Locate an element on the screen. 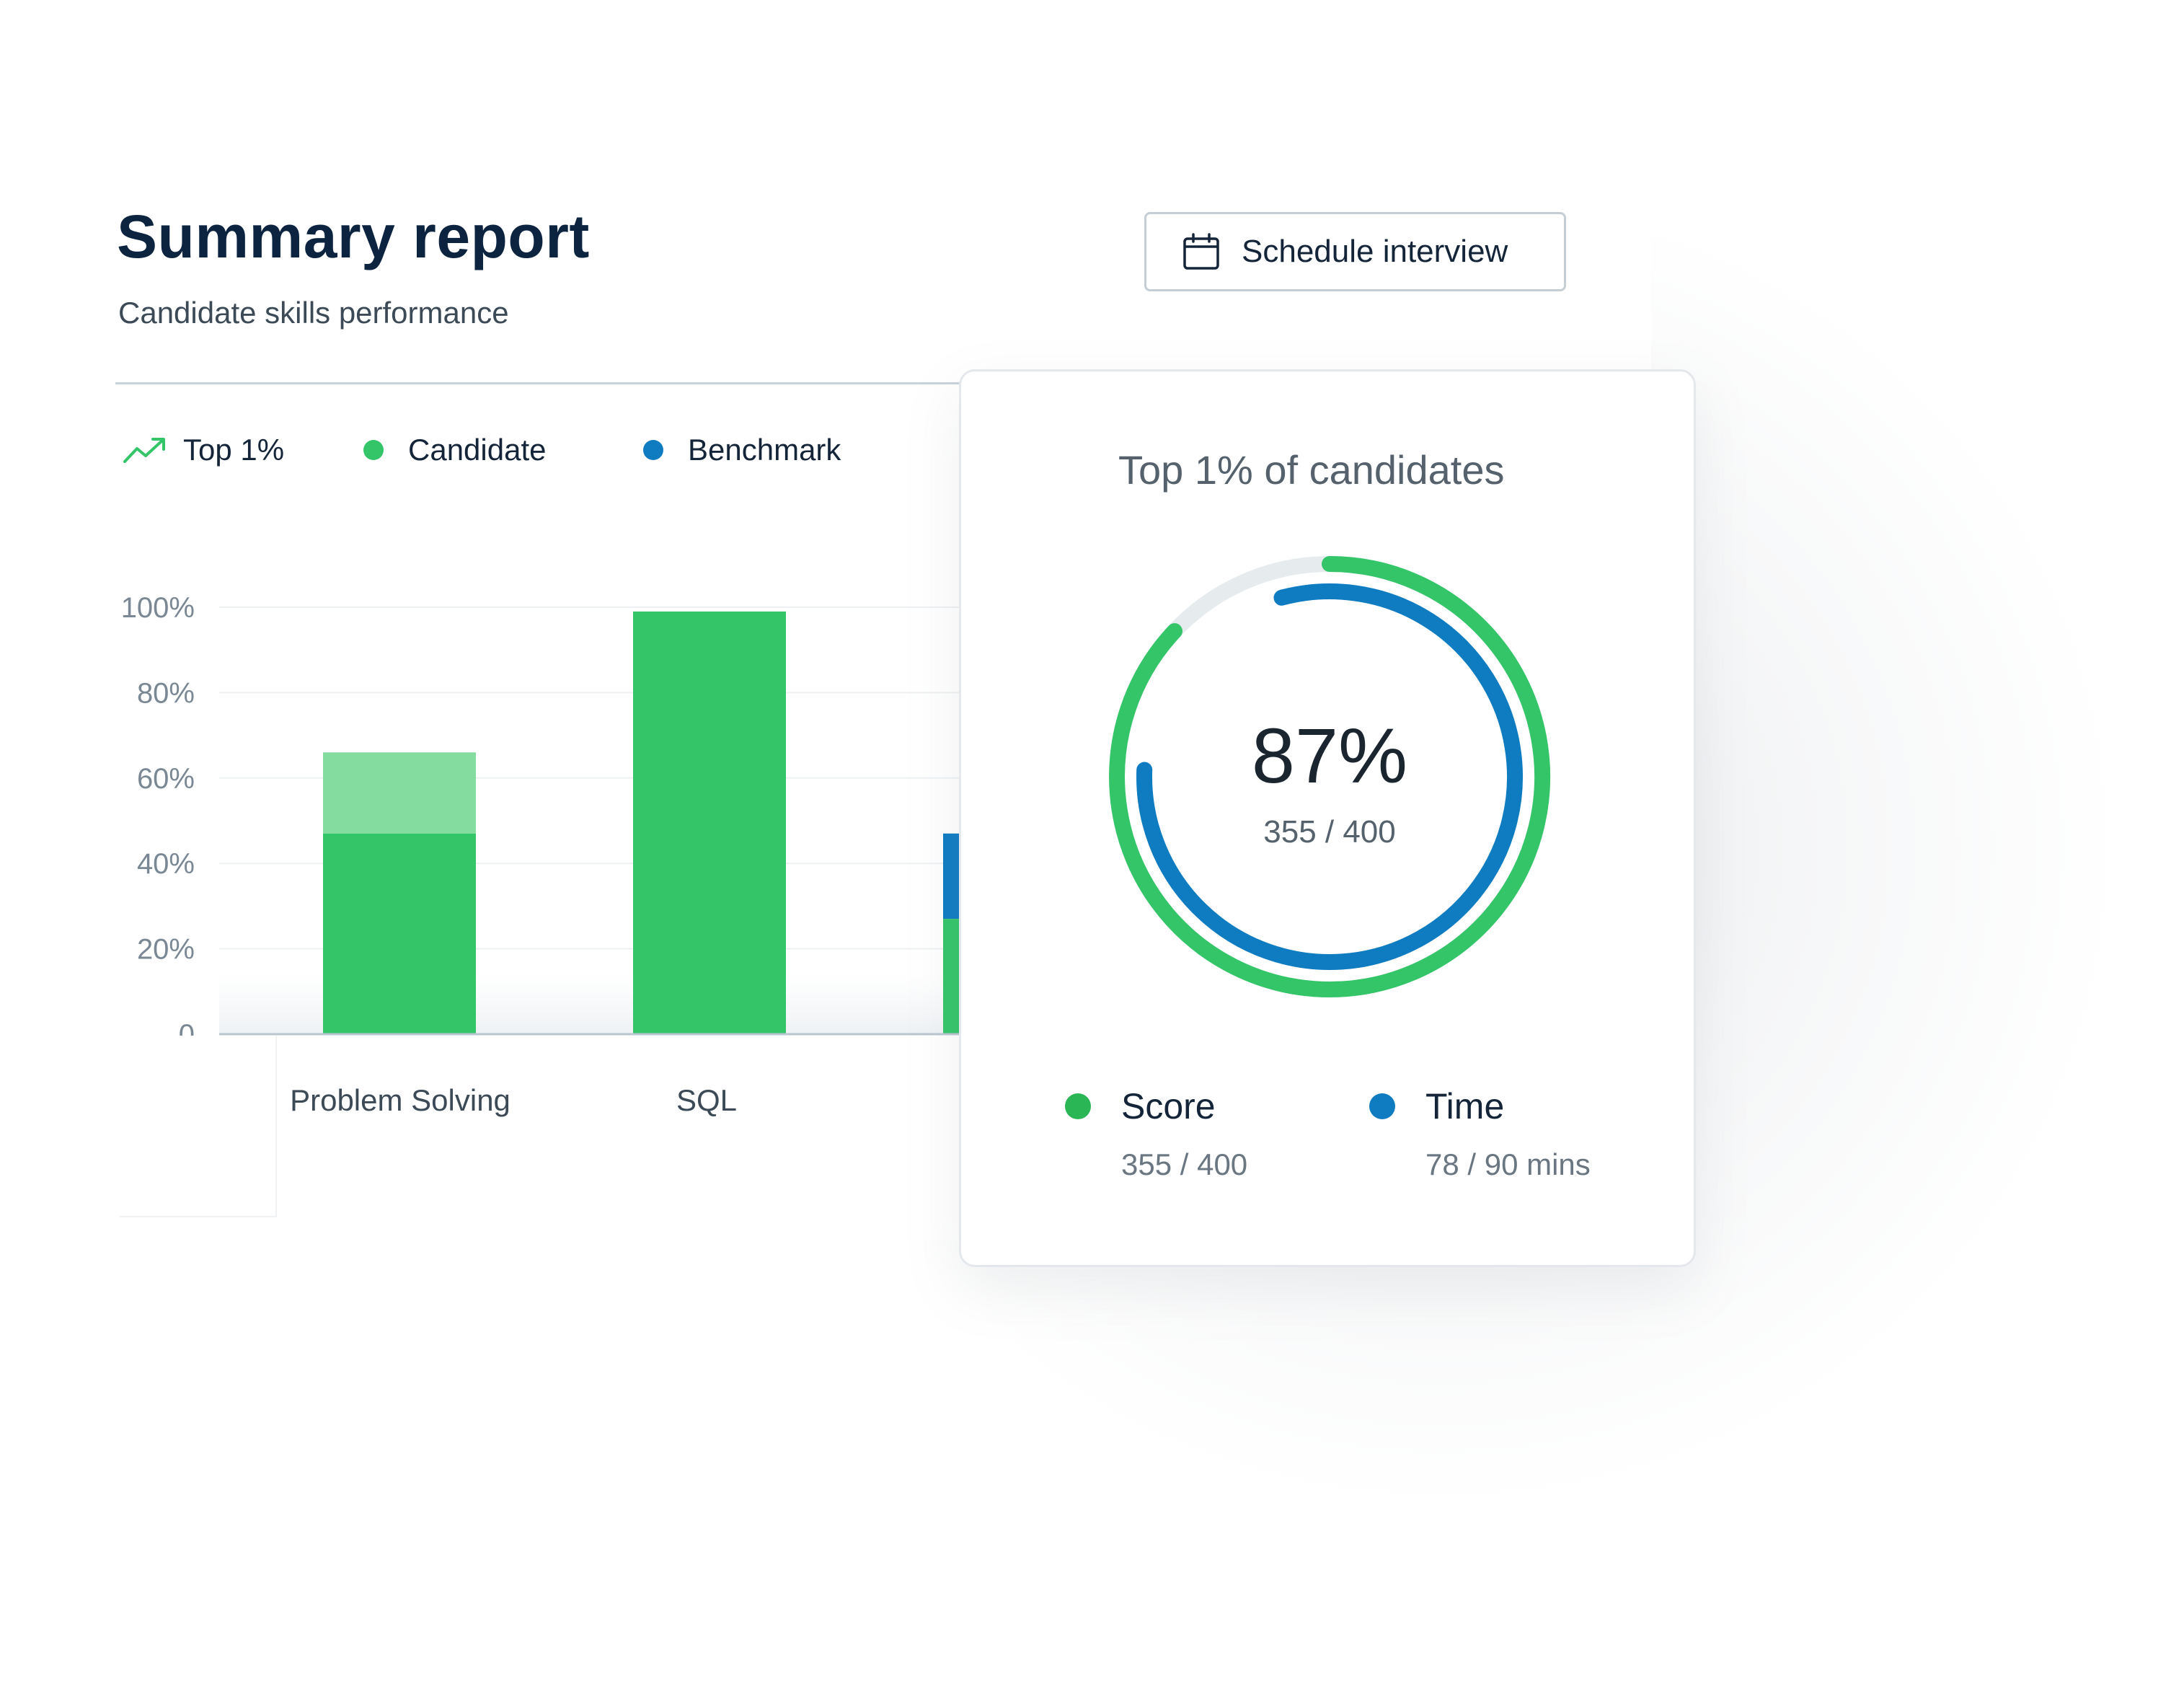 This screenshot has height=1689, width=2184. category-labels: Problem Solving SQL is located at coordinates (513, 1100).